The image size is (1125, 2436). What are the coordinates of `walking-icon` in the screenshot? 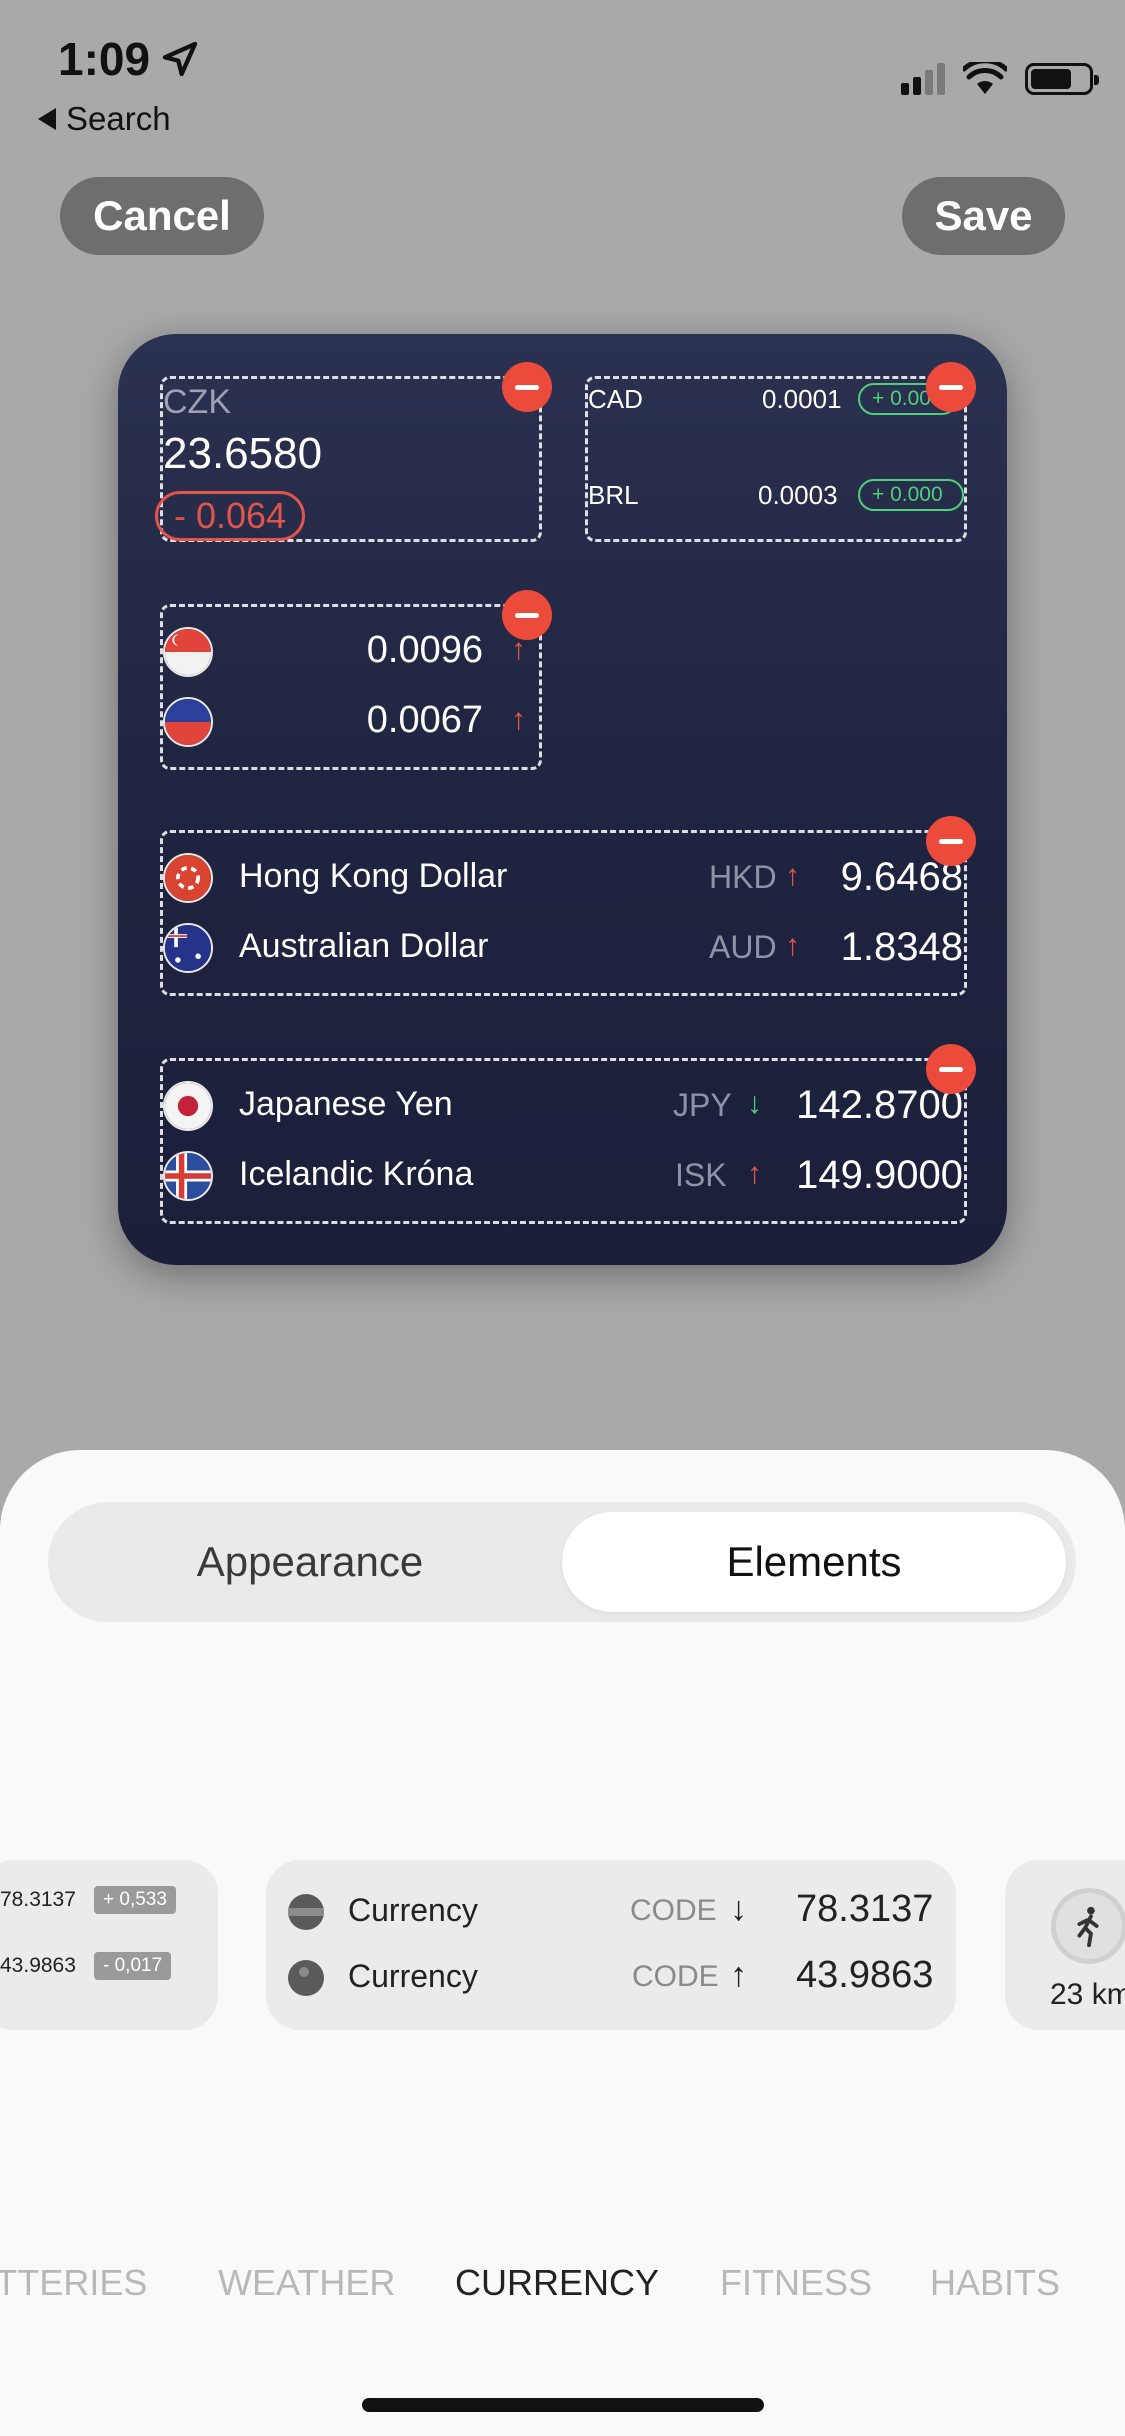 It's located at (1088, 1926).